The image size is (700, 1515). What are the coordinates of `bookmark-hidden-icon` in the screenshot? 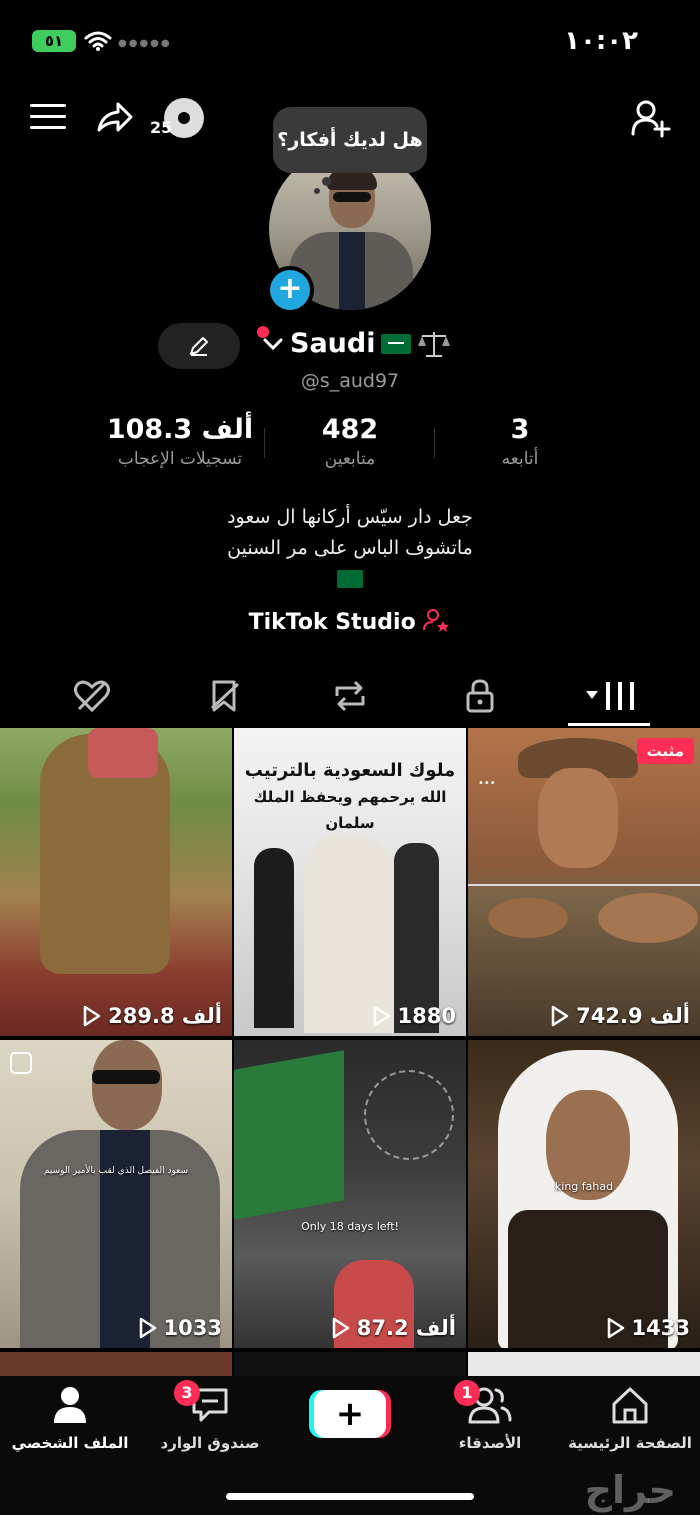 It's located at (225, 696).